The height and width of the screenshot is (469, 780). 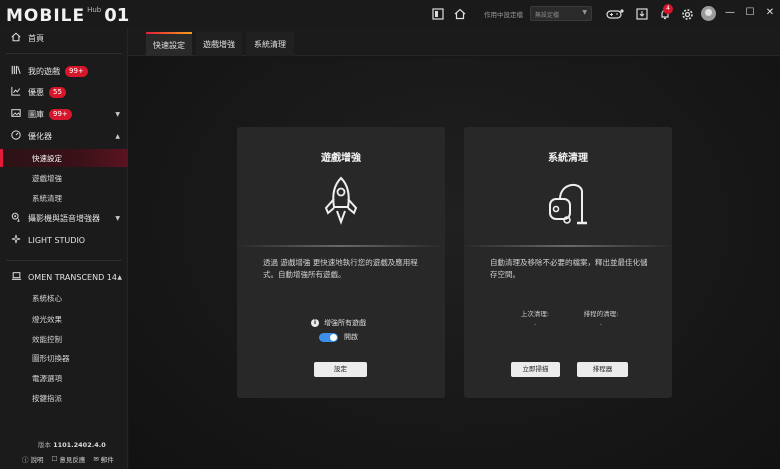 I want to click on card-description: 自動清理及移除不必要的檔案，釋出並最佳化儲存空間。, so click(x=569, y=268).